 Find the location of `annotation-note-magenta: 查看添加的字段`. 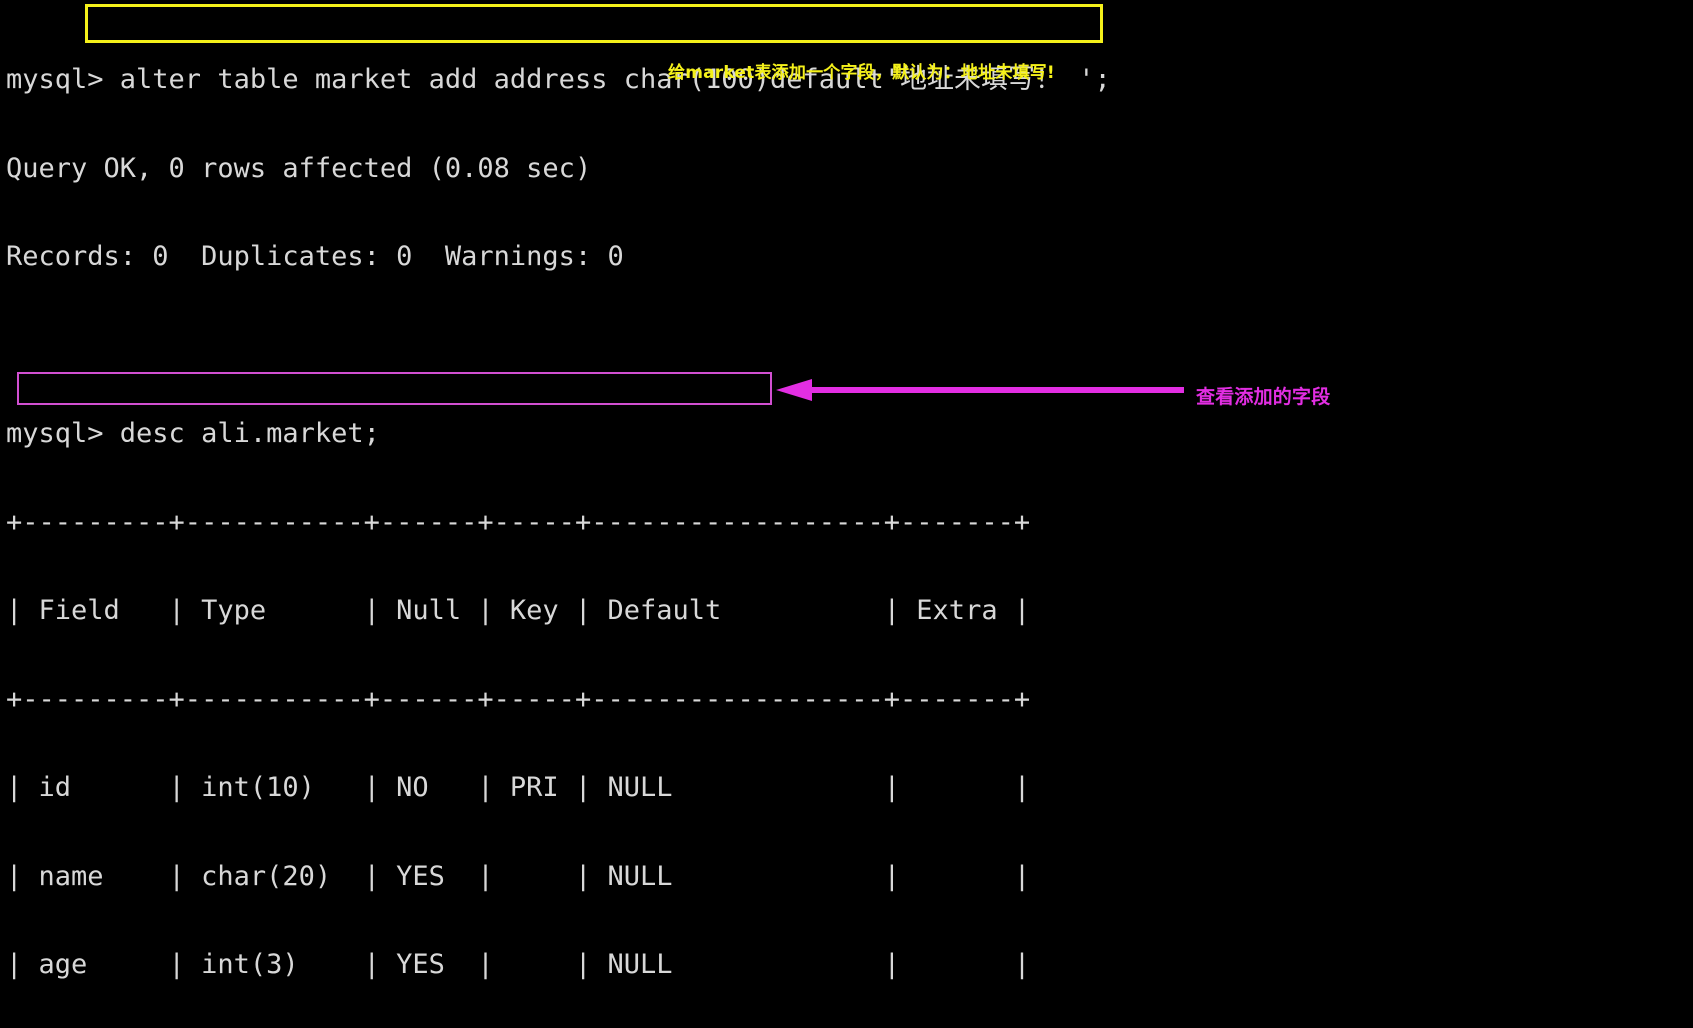

annotation-note-magenta: 查看添加的字段 is located at coordinates (1263, 397).